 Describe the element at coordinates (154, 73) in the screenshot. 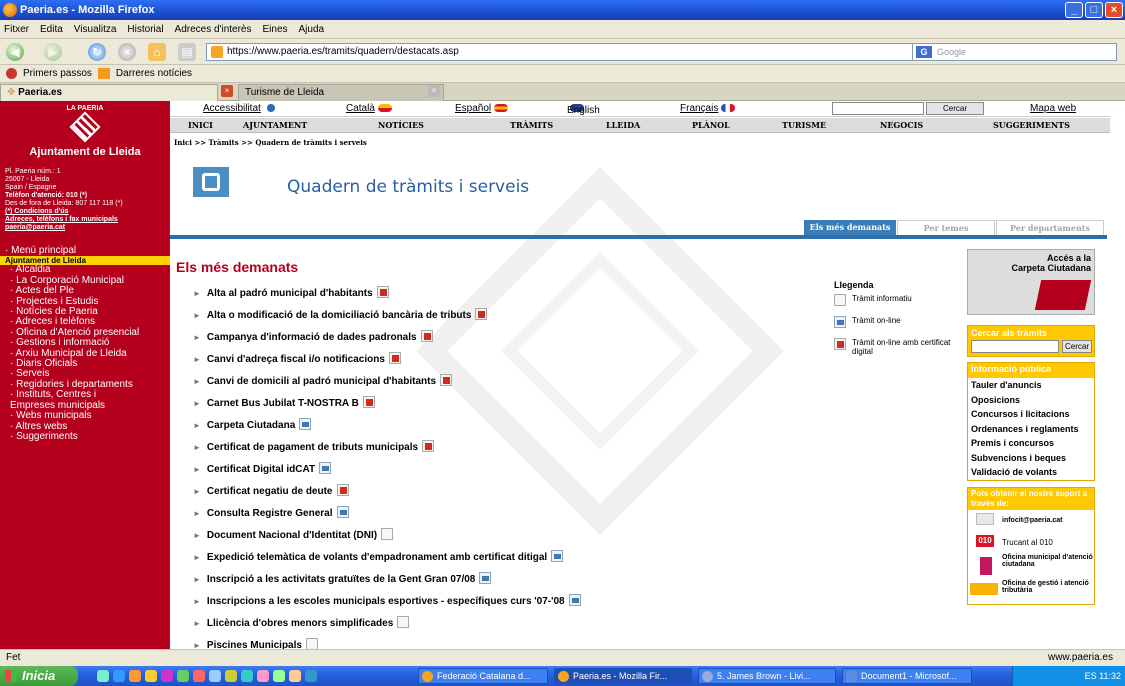

I see `bookmark-noticies: Darreres notícies` at that location.